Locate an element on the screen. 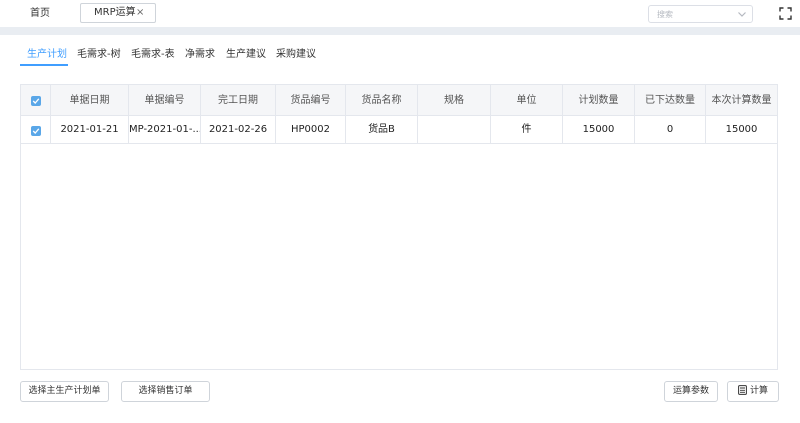  col-header-doc-date: 单据日期 is located at coordinates (90, 100).